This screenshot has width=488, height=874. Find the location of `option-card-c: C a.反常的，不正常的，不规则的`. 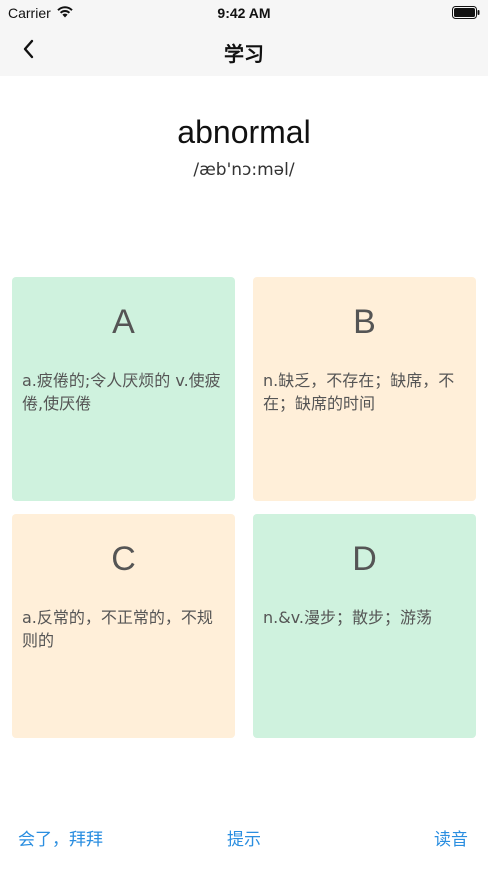

option-card-c: C a.反常的，不正常的，不规则的 is located at coordinates (123, 626).